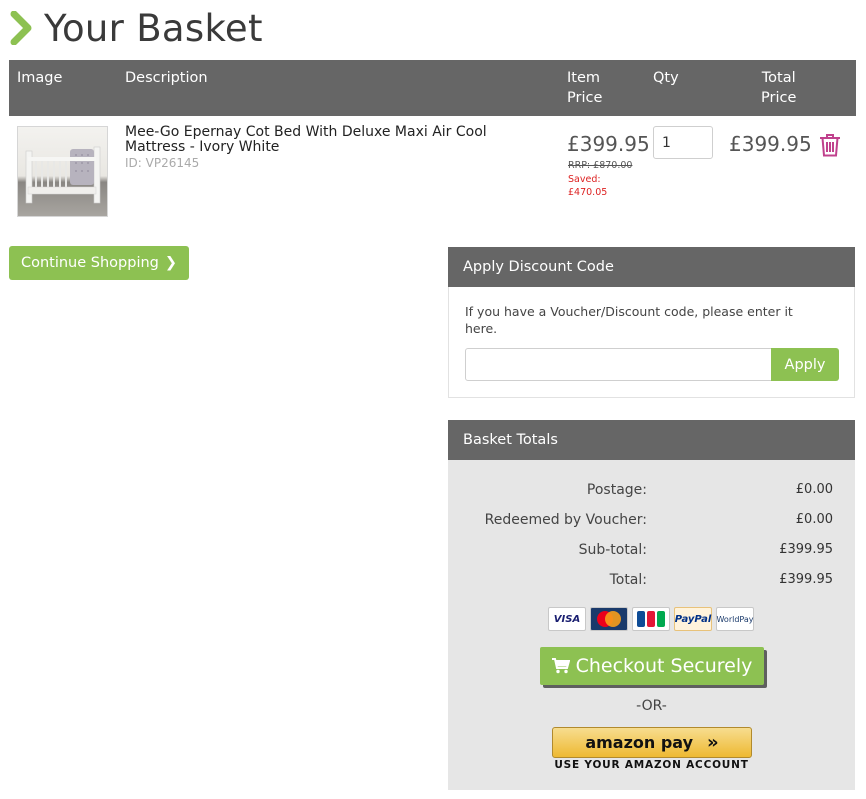 The height and width of the screenshot is (799, 866). What do you see at coordinates (619, 364) in the screenshot?
I see `discount-code-input` at bounding box center [619, 364].